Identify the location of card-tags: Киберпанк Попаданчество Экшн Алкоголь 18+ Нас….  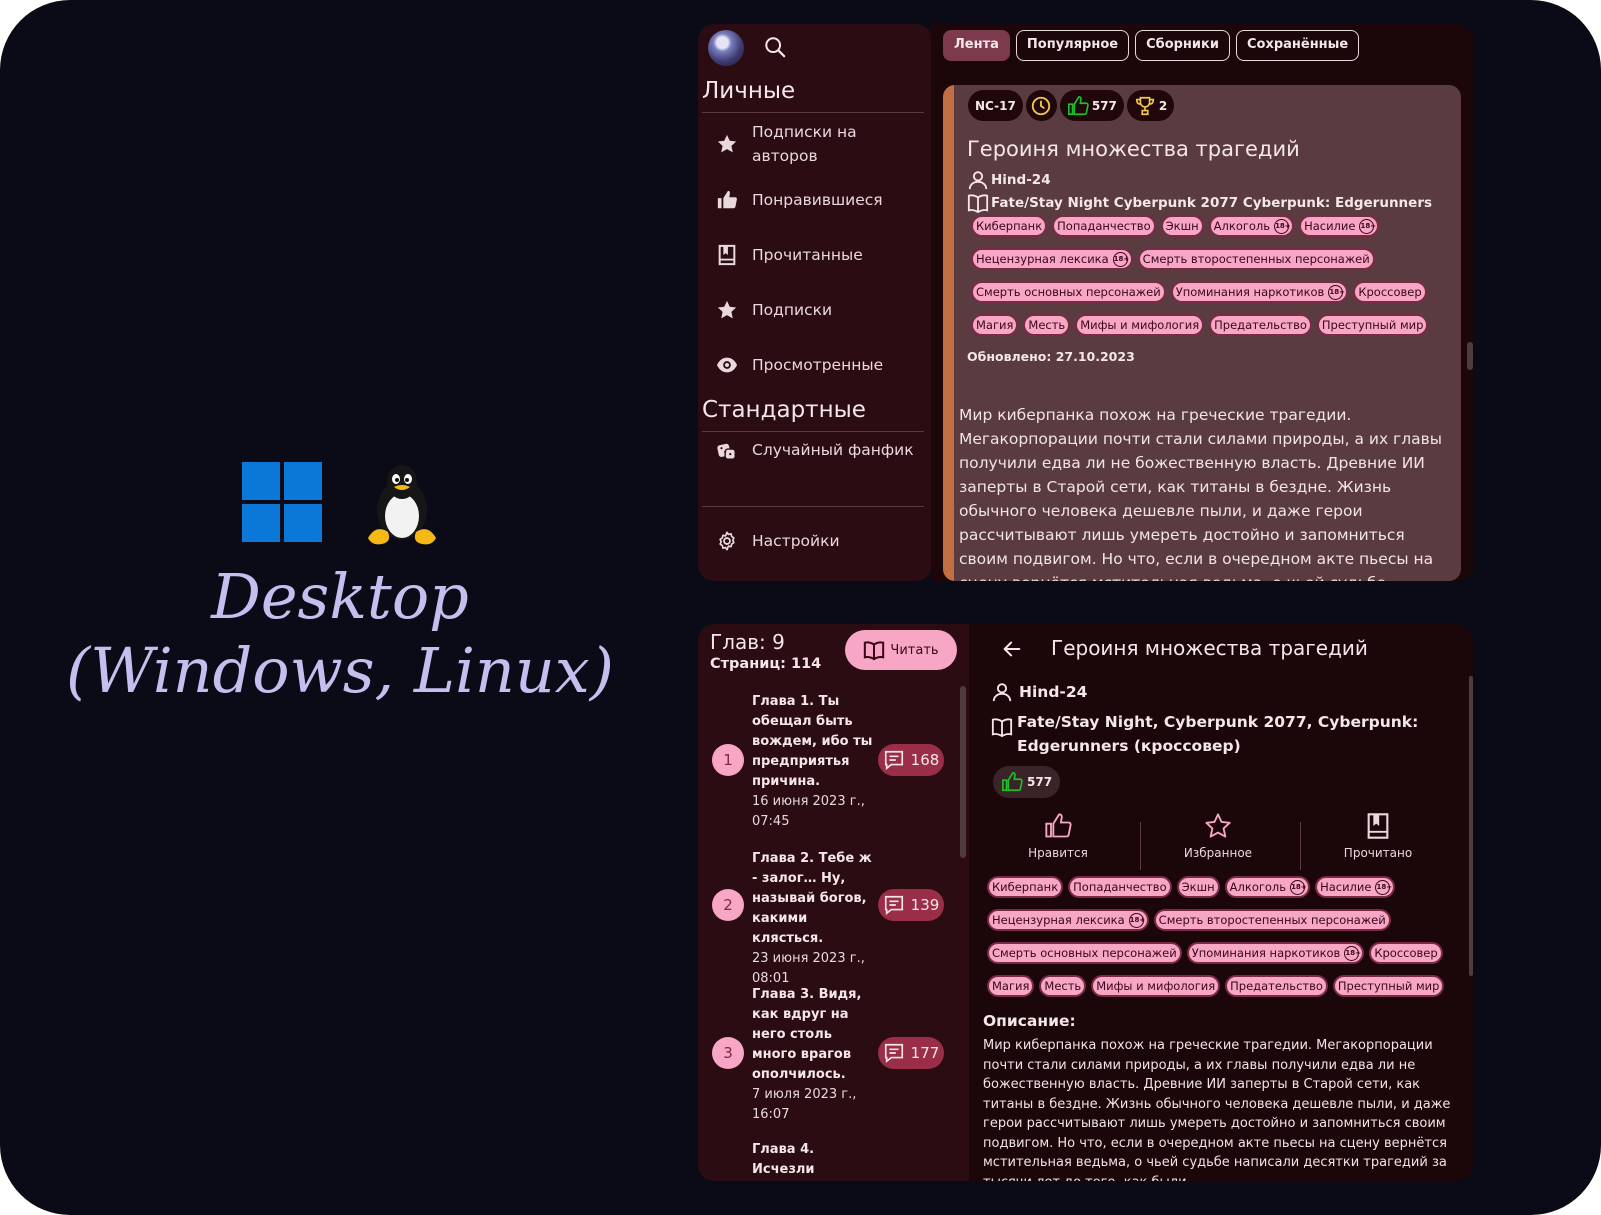
(1211, 281).